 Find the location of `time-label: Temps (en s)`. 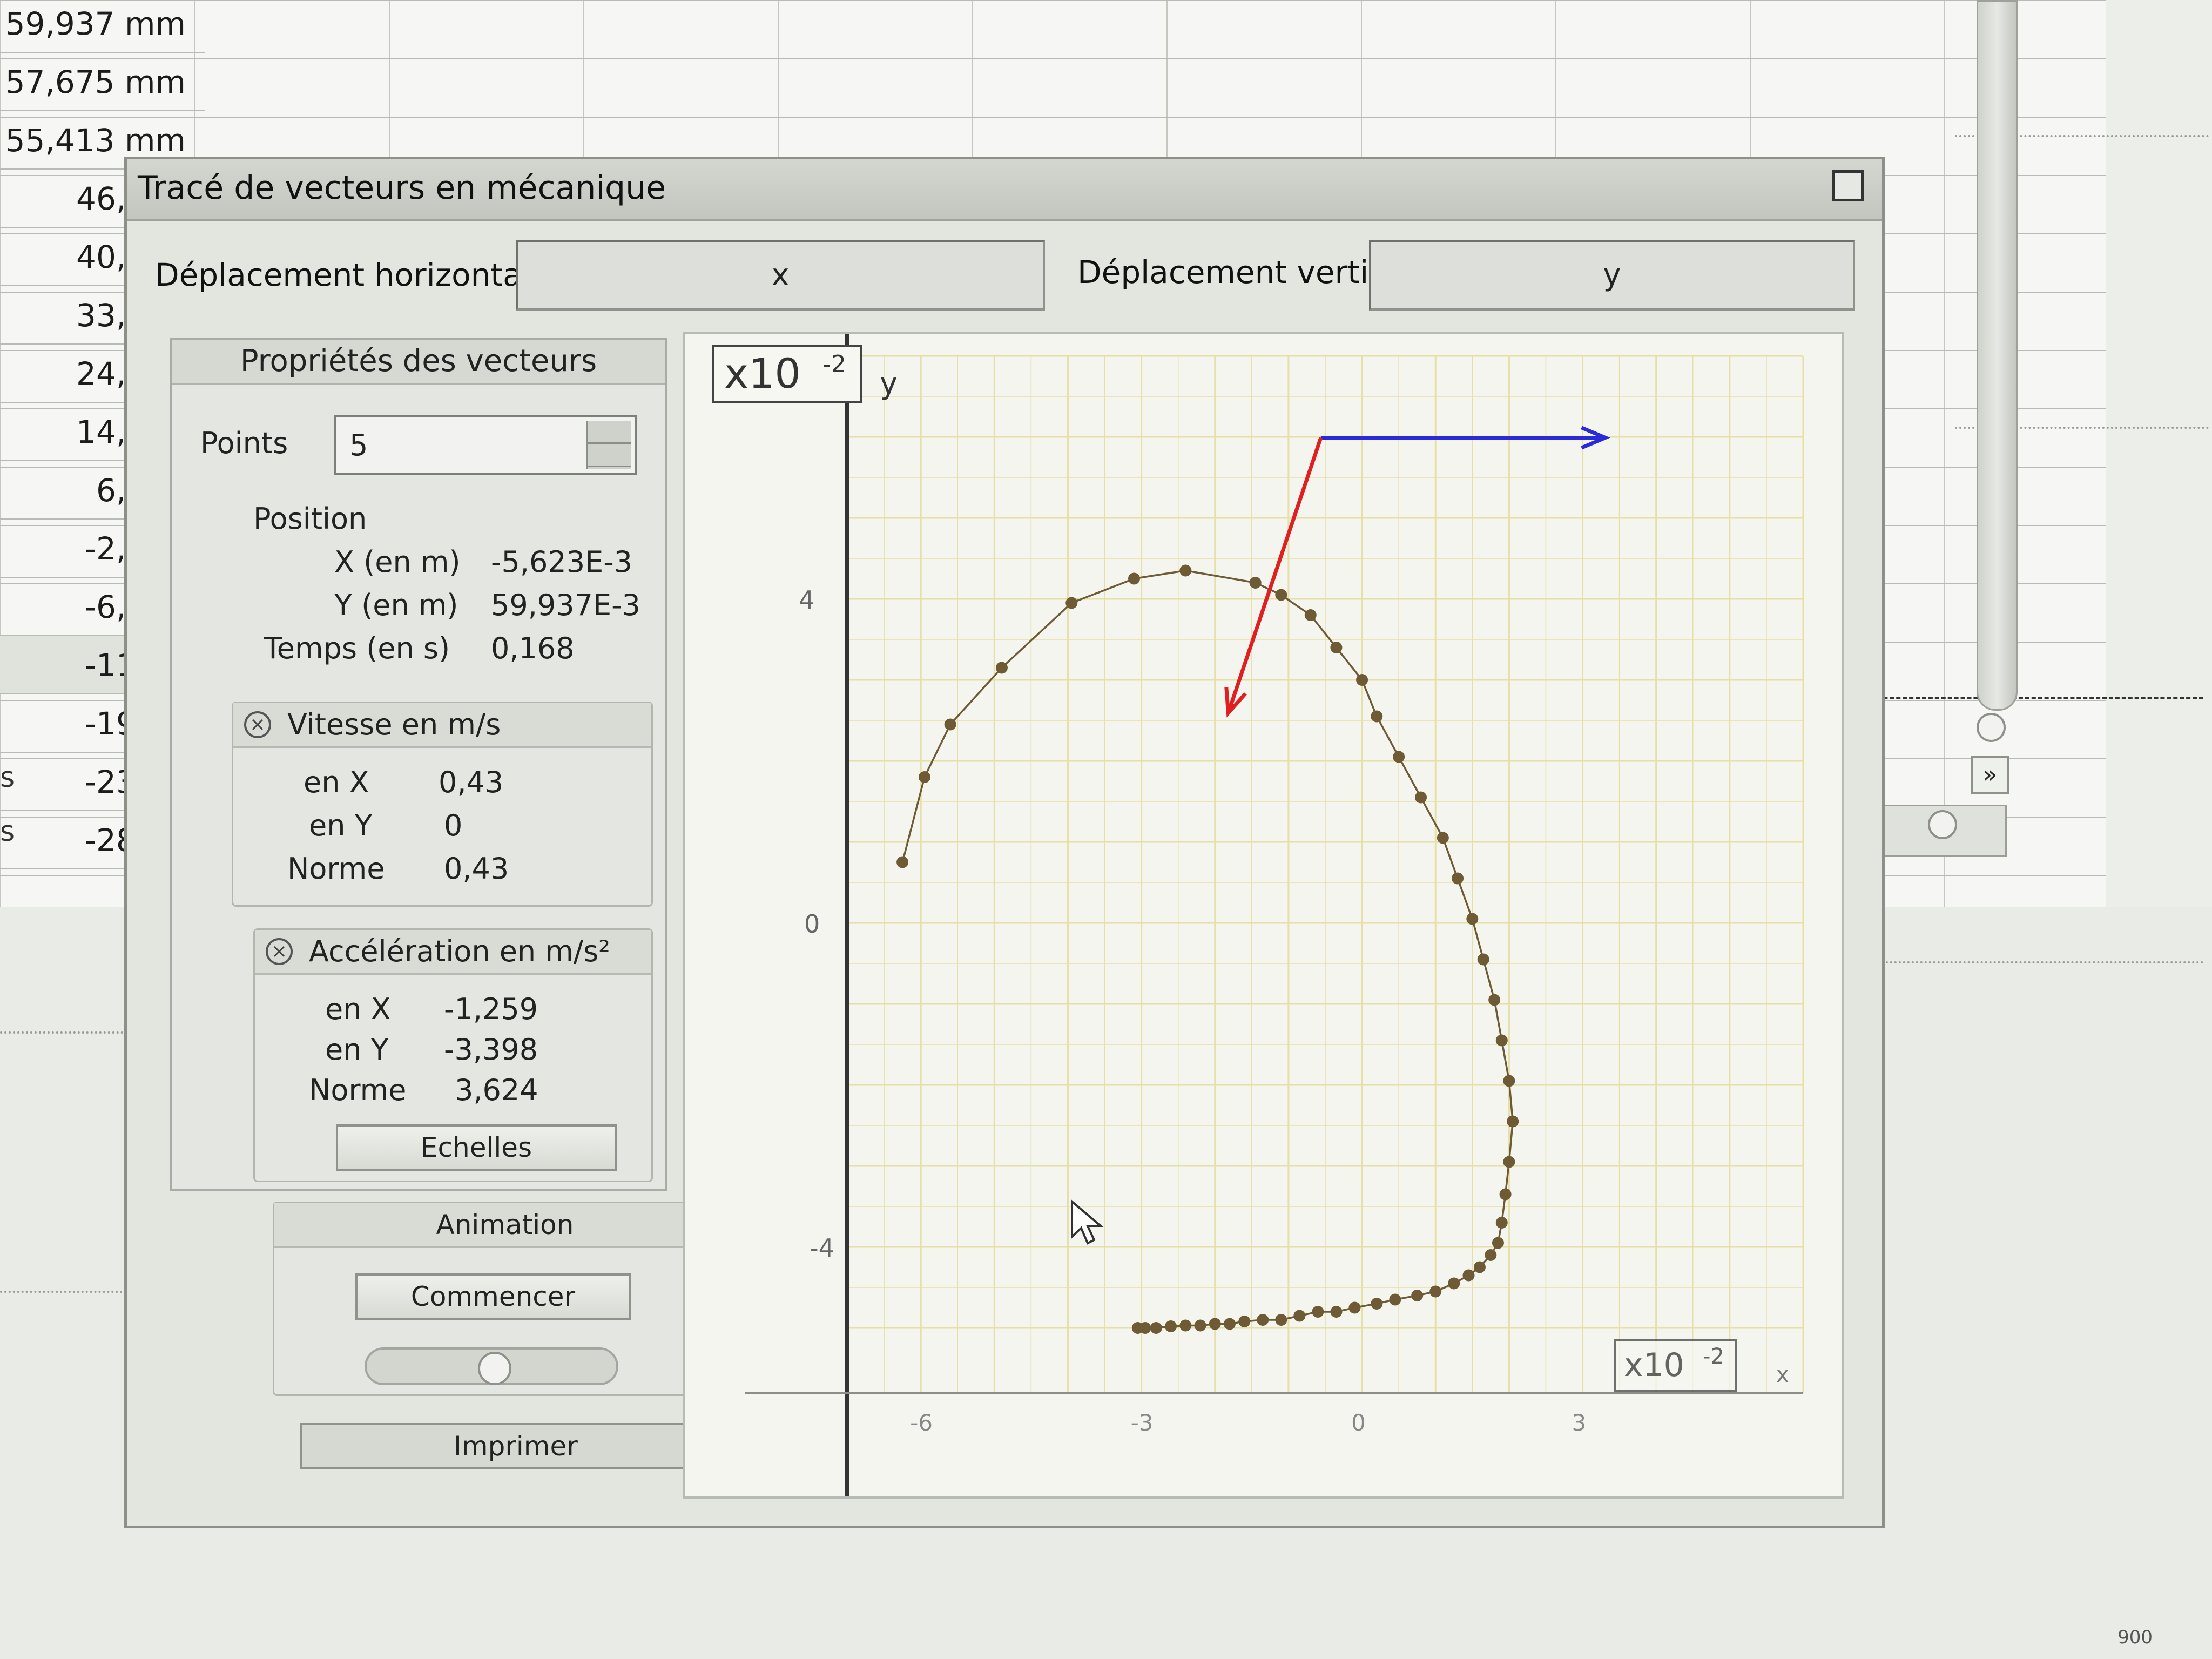

time-label: Temps (en s) is located at coordinates (357, 648).